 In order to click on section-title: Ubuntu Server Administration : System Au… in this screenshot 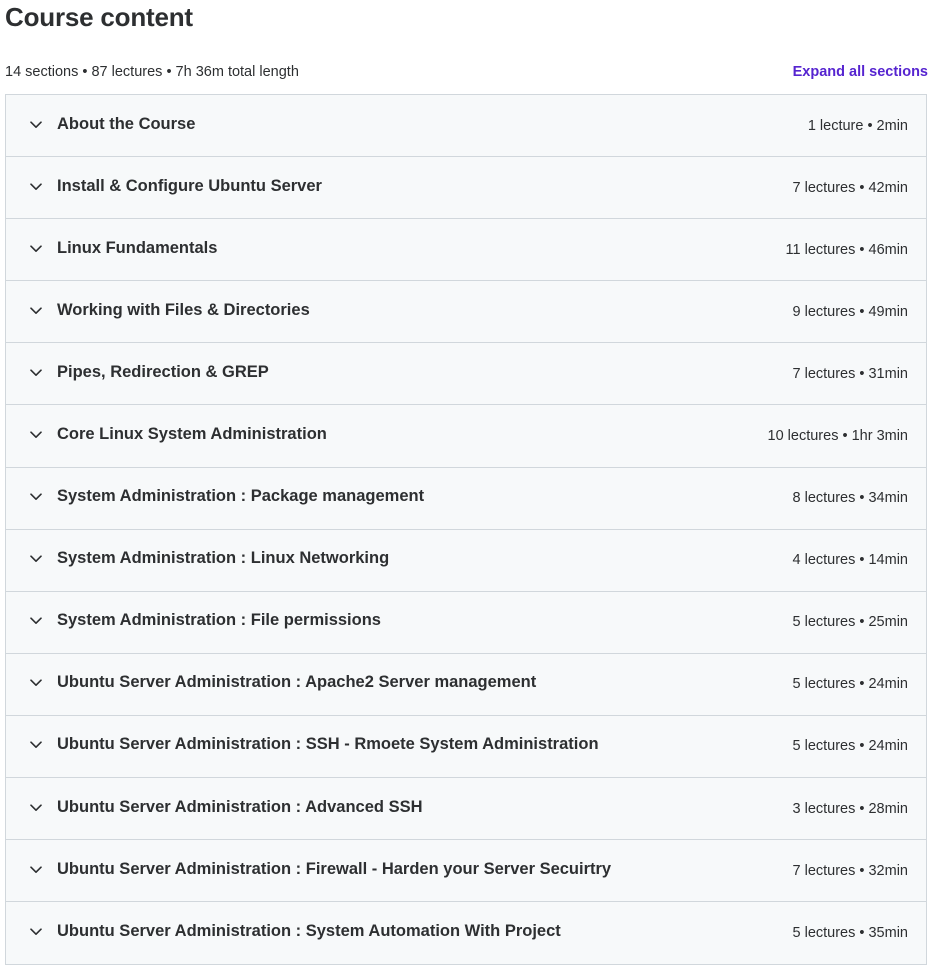, I will do `click(309, 931)`.